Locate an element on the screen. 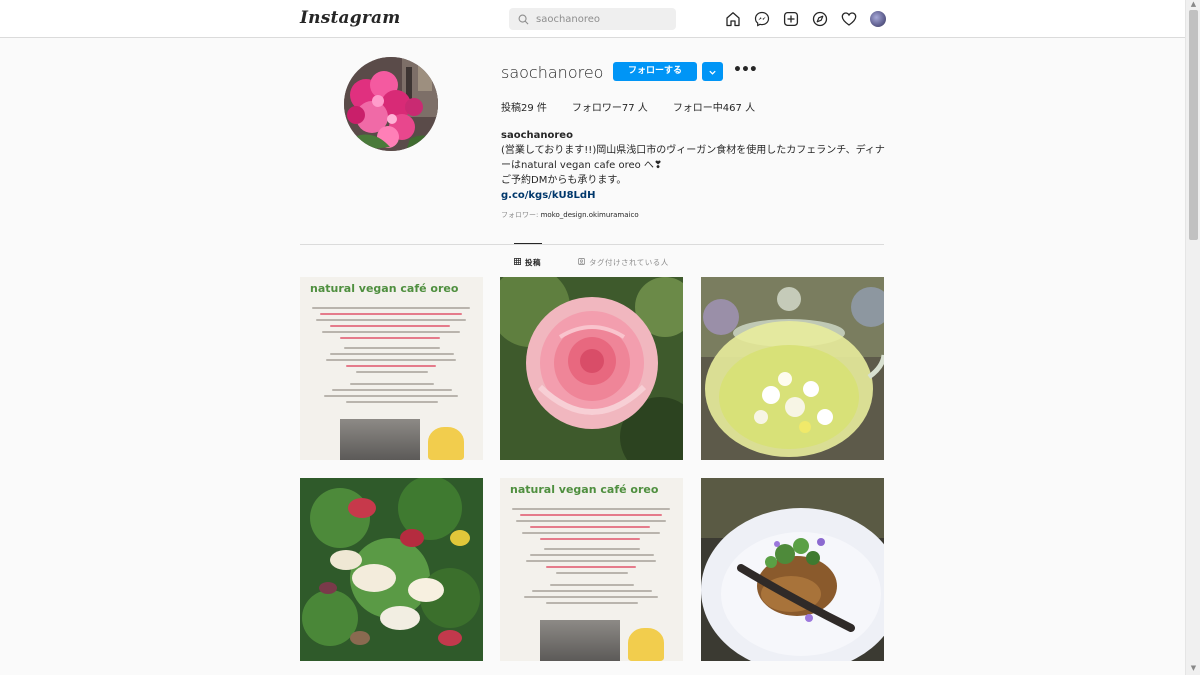 The width and height of the screenshot is (1200, 675). chevron-down-icon is located at coordinates (712, 71).